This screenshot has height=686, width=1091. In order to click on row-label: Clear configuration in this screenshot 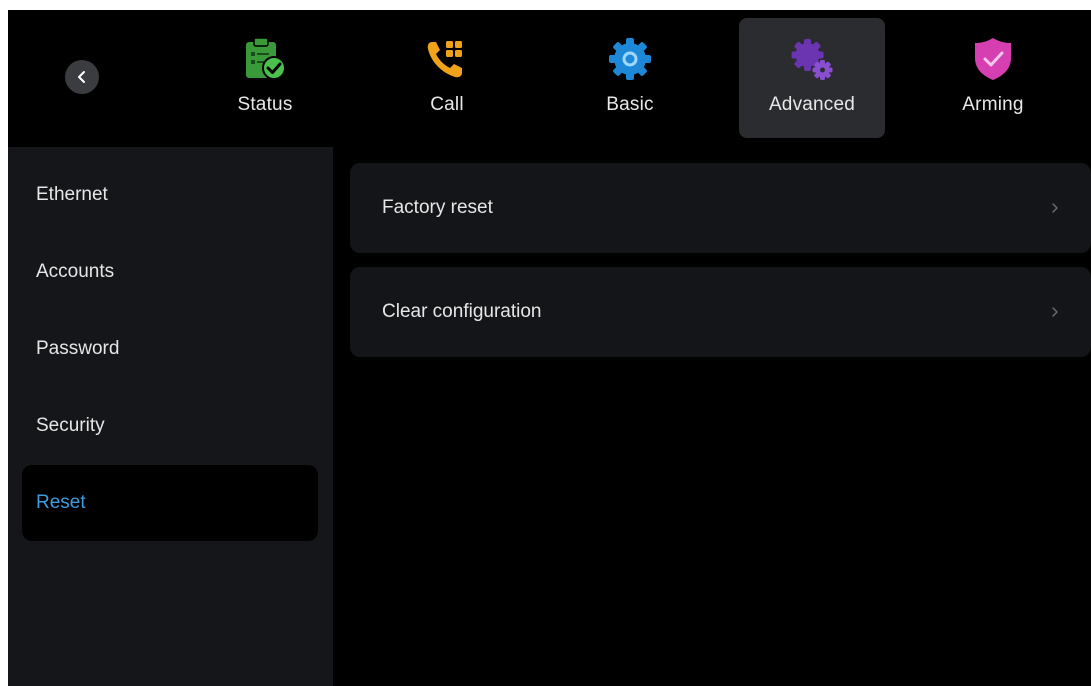, I will do `click(462, 311)`.